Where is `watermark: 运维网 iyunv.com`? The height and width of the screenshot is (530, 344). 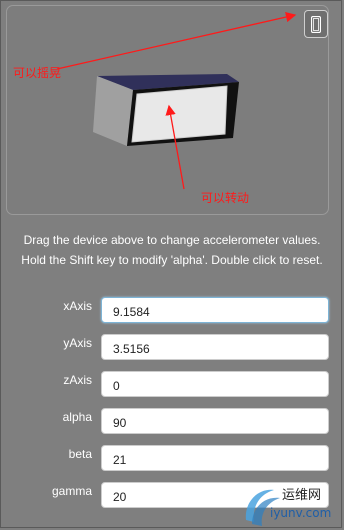
watermark: 运维网 iyunv.com is located at coordinates (290, 502).